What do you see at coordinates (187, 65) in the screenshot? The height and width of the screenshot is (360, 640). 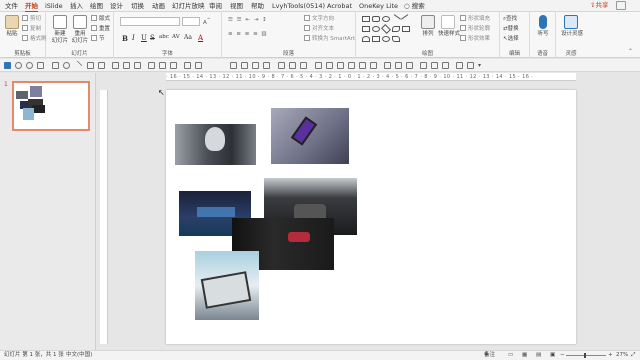 I see `distribute-h-icon` at bounding box center [187, 65].